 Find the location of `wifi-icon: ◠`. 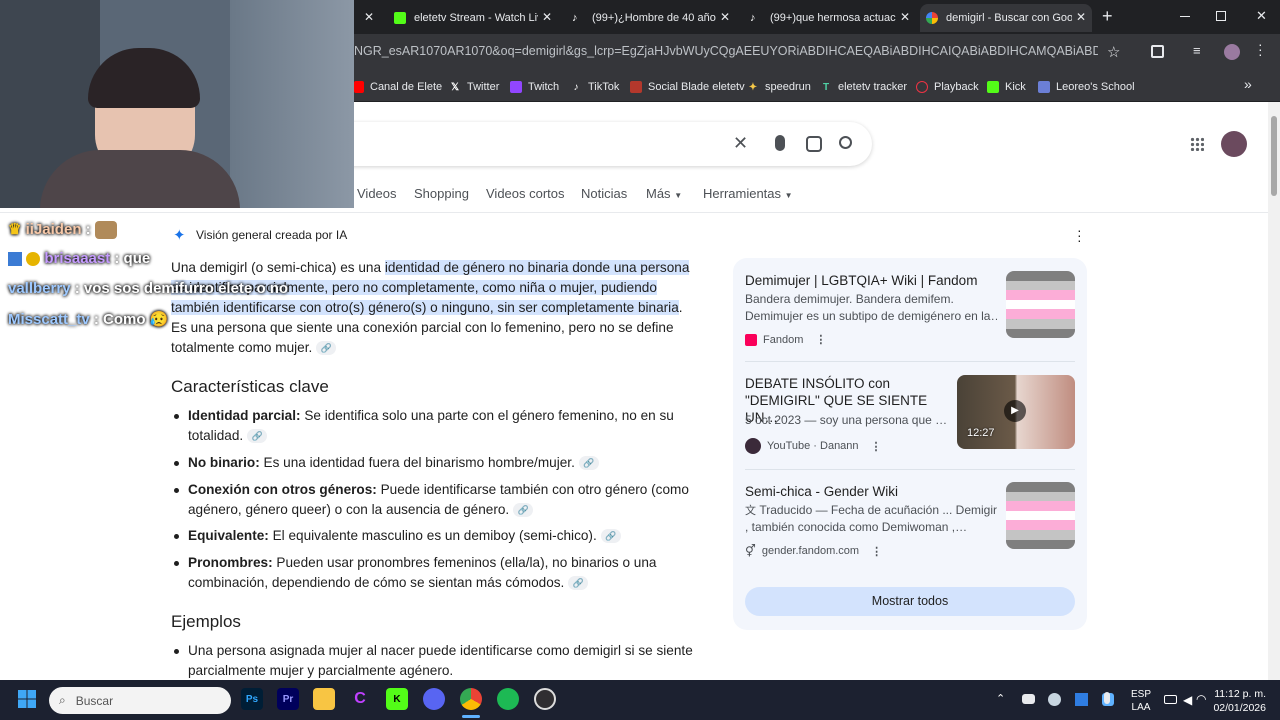

wifi-icon: ◠ is located at coordinates (1201, 699).